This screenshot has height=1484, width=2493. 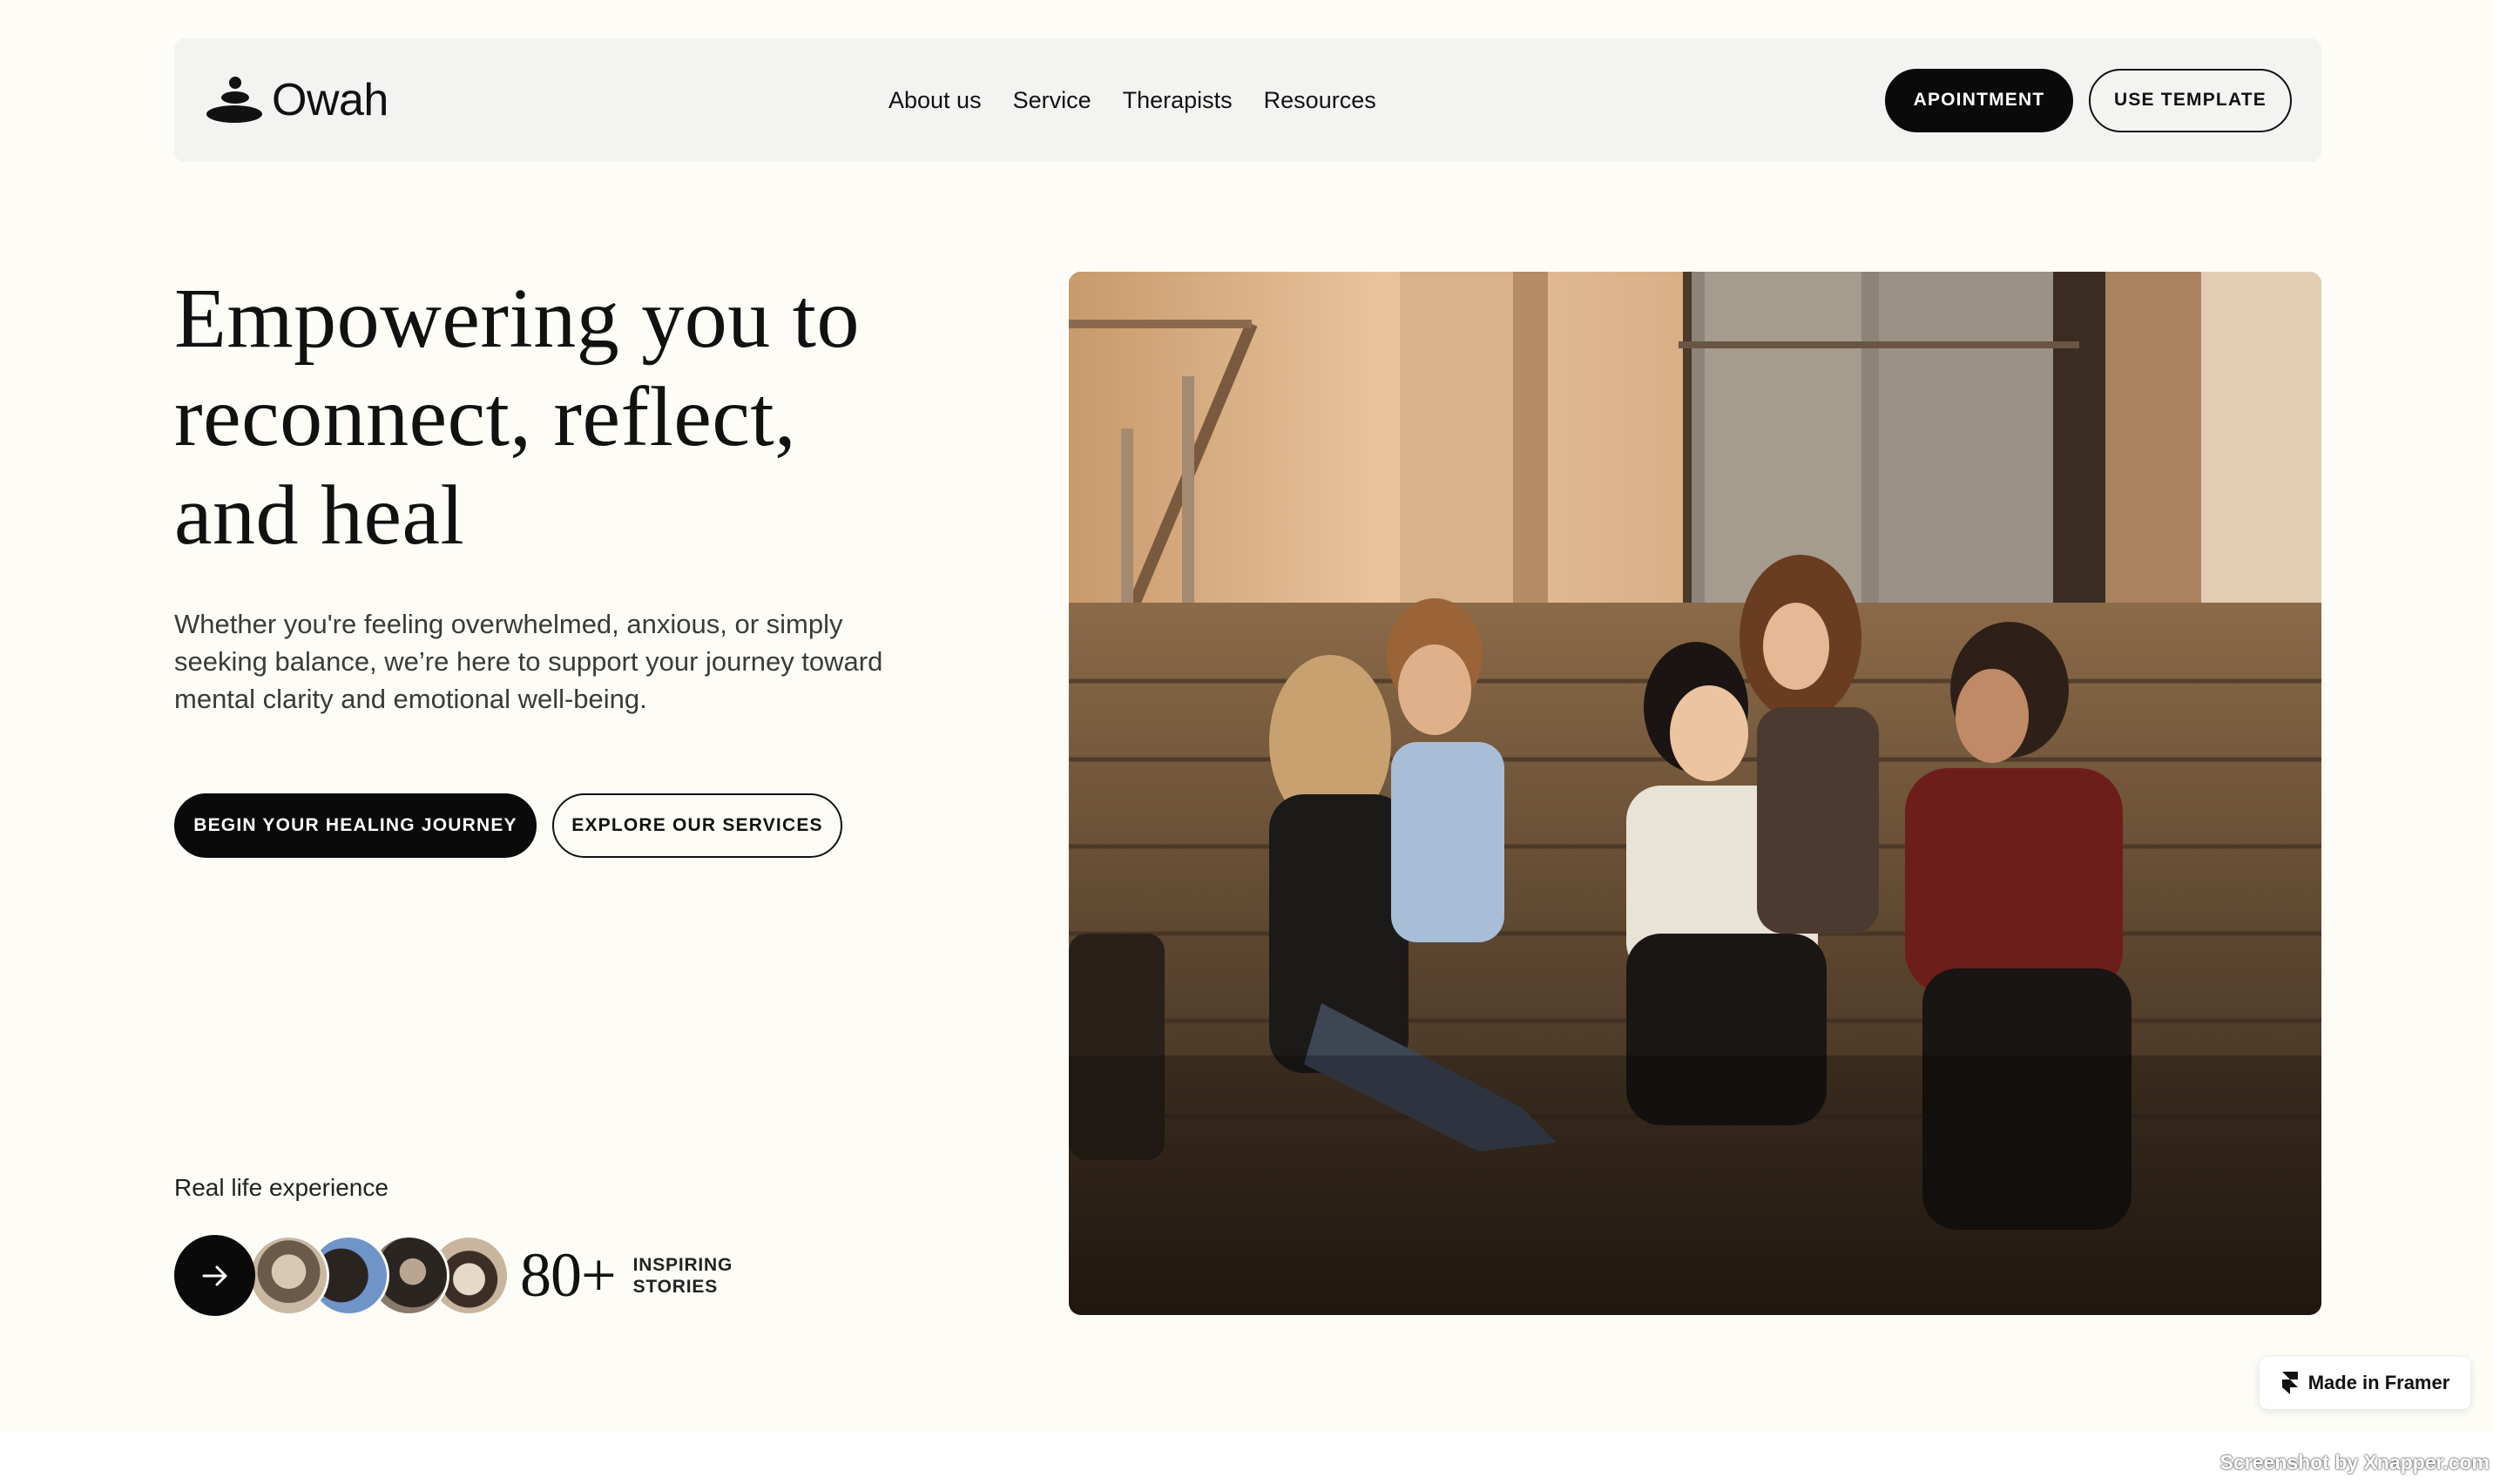 What do you see at coordinates (568, 1275) in the screenshot?
I see `stories-count: 80+` at bounding box center [568, 1275].